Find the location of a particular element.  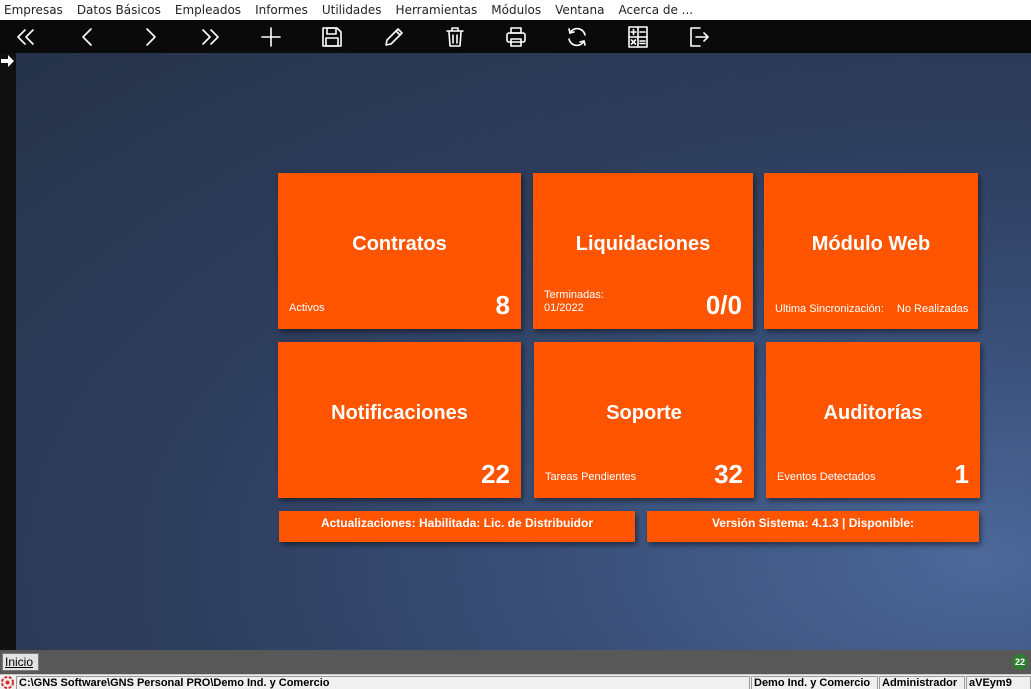

modulo-web-sync-label: Ultima Sincronización: is located at coordinates (829, 309).